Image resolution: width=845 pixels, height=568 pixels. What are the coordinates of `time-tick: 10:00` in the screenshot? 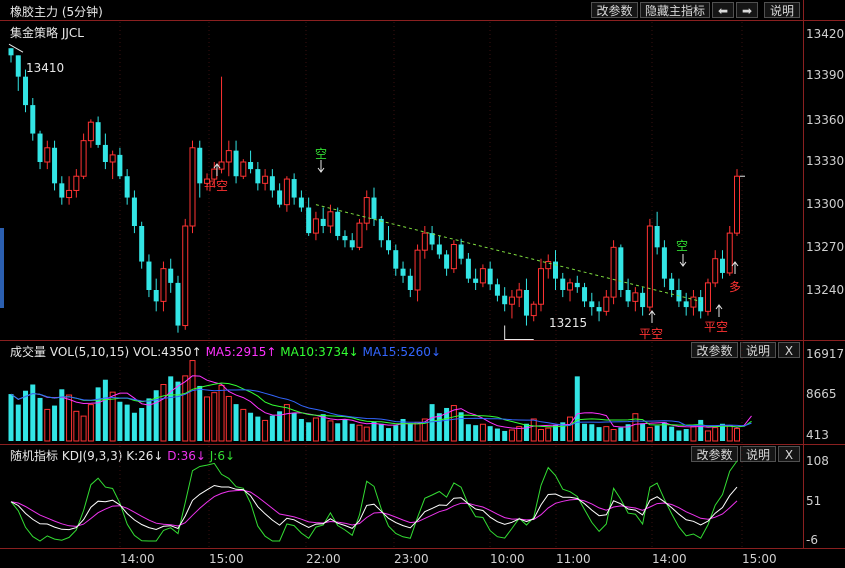 It's located at (507, 559).